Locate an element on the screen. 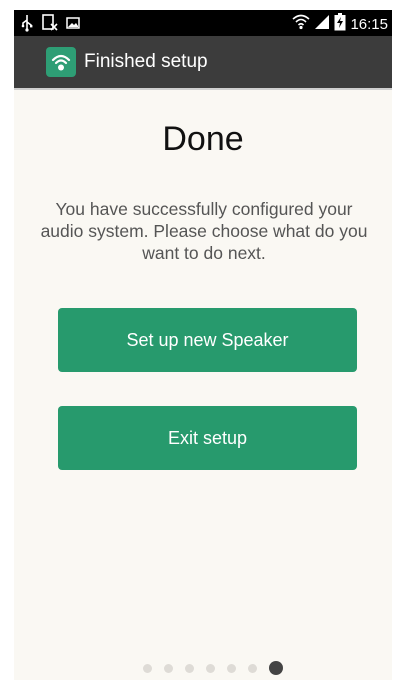  no-sim-icon is located at coordinates (50, 25).